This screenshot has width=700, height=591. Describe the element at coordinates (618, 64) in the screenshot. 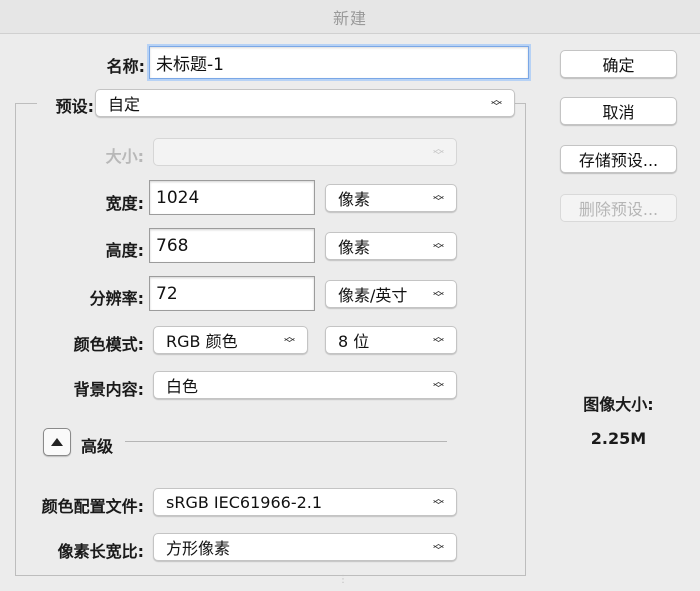

I see `ok-button: 确定` at that location.